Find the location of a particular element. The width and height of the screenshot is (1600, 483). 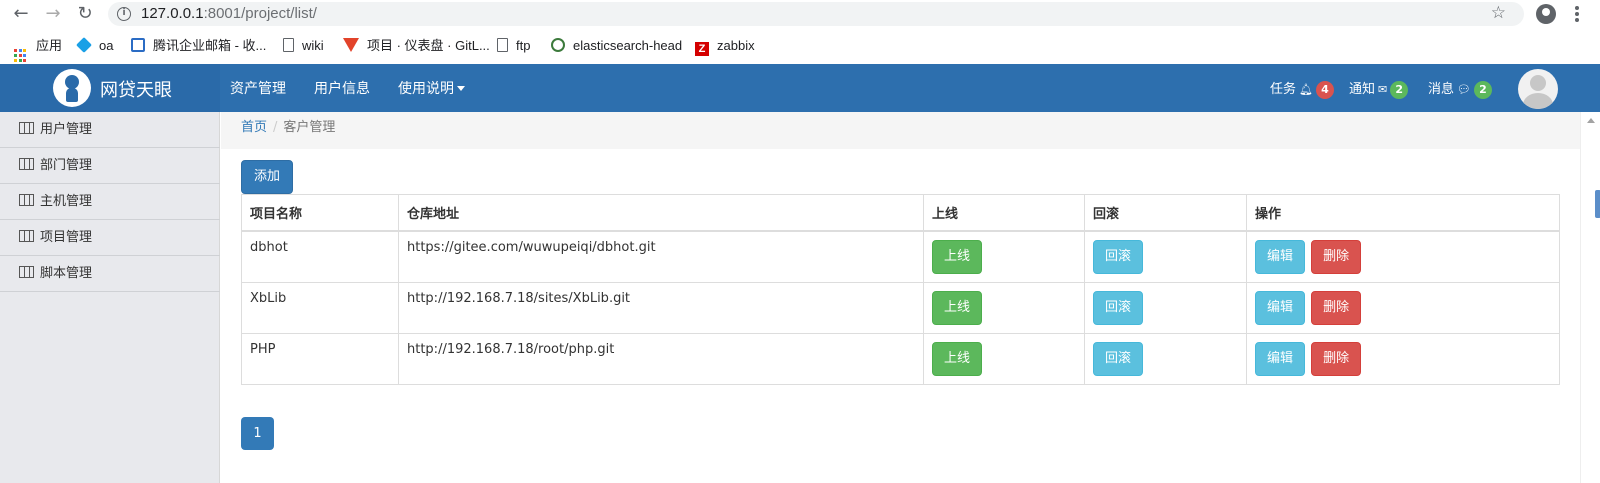

sidebar-item-label: 项目管理 is located at coordinates (66, 237).